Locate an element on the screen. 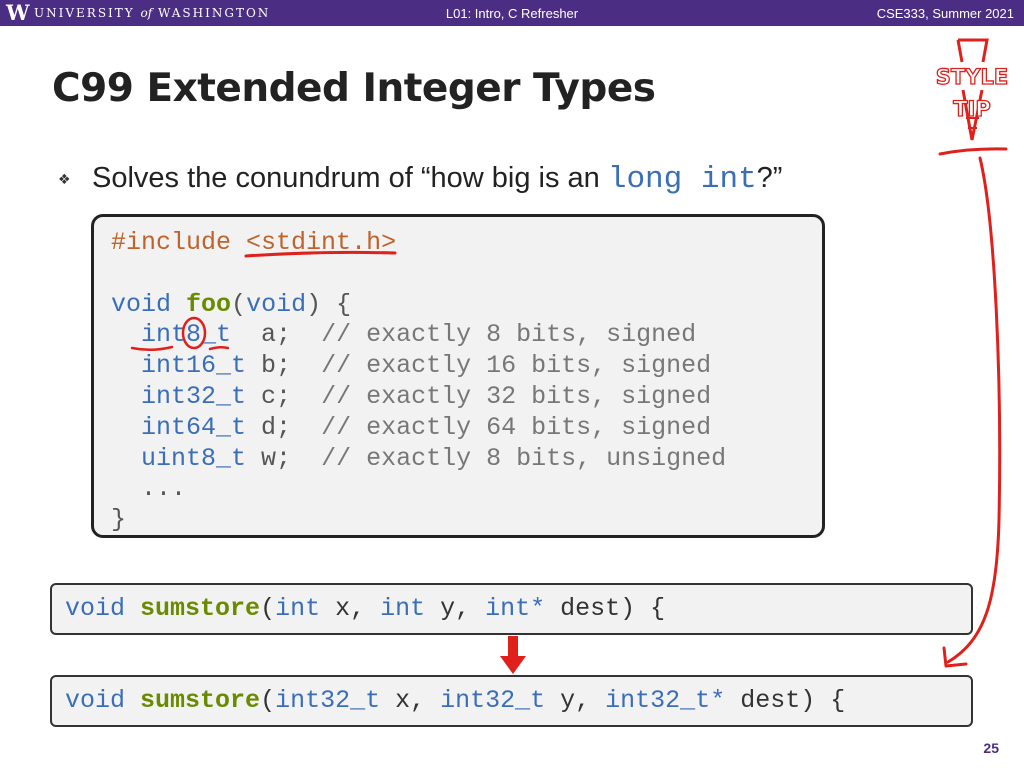 This screenshot has width=1024, height=768. style-tip-stamp-icon: STYLE TIP is located at coordinates (972, 97).